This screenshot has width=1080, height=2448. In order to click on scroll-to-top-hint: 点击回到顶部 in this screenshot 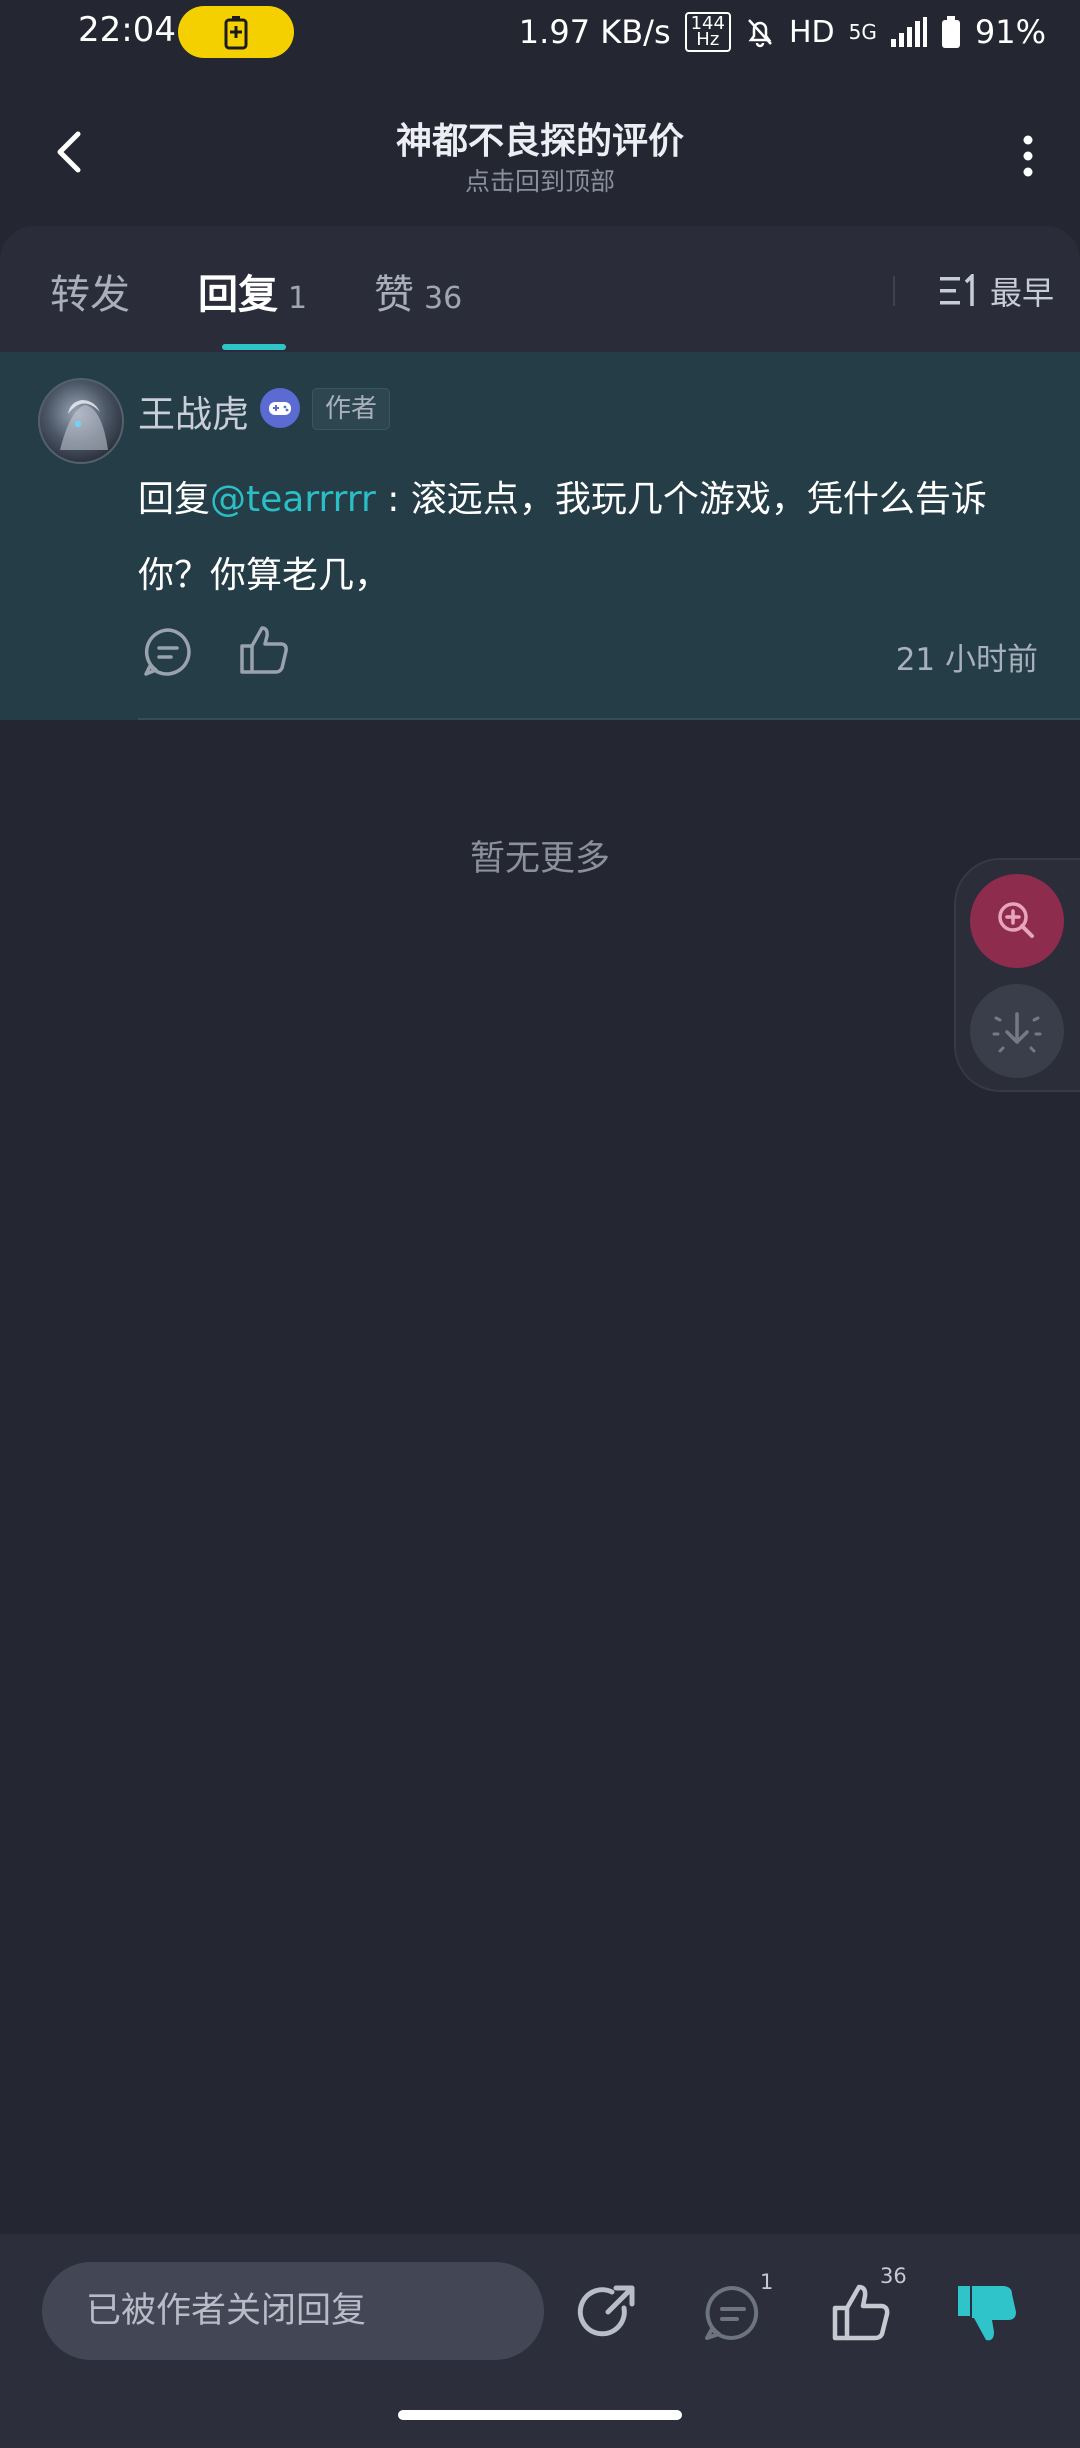, I will do `click(540, 180)`.